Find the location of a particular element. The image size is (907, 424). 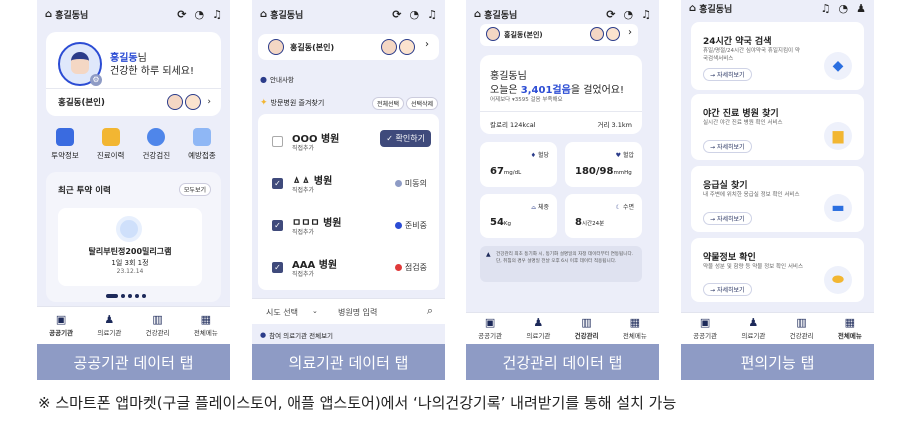

participating-link: ● 참여 의료기관 전체보기 is located at coordinates (296, 335).